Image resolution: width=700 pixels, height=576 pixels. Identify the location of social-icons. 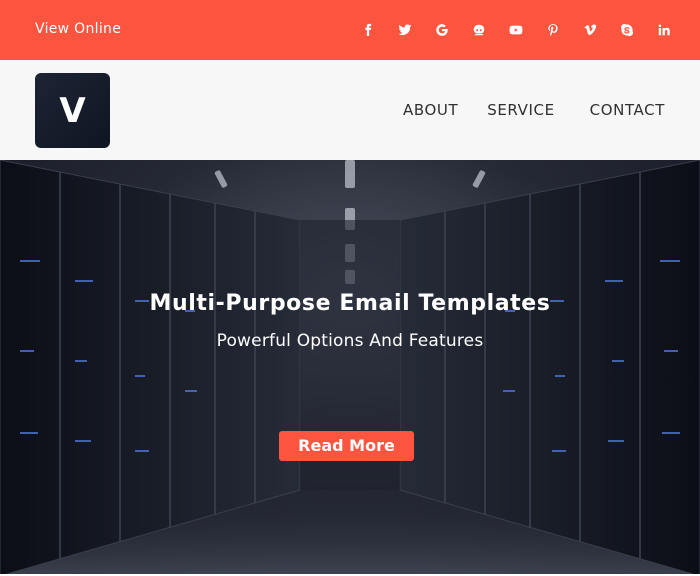
(509, 30).